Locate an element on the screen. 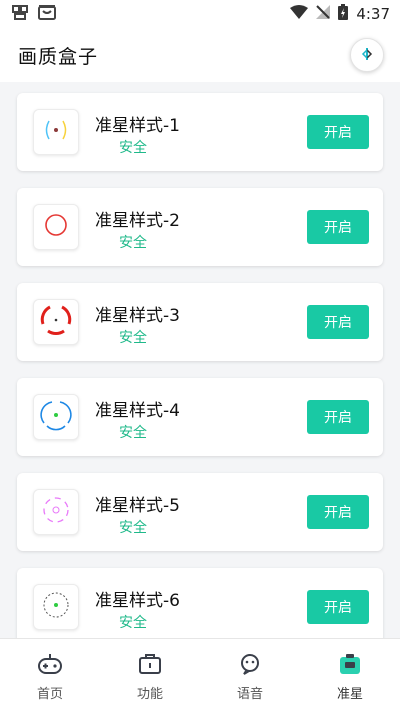 The image size is (400, 711). crosshair-2-icon is located at coordinates (56, 227).